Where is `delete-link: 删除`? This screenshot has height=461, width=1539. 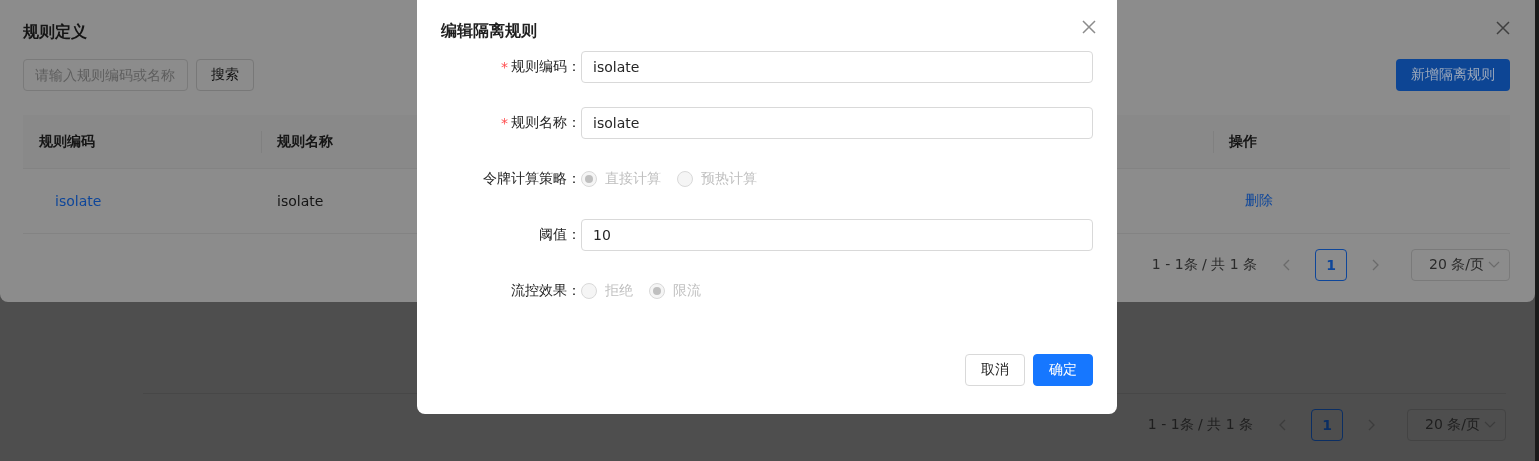
delete-link: 删除 is located at coordinates (1259, 201).